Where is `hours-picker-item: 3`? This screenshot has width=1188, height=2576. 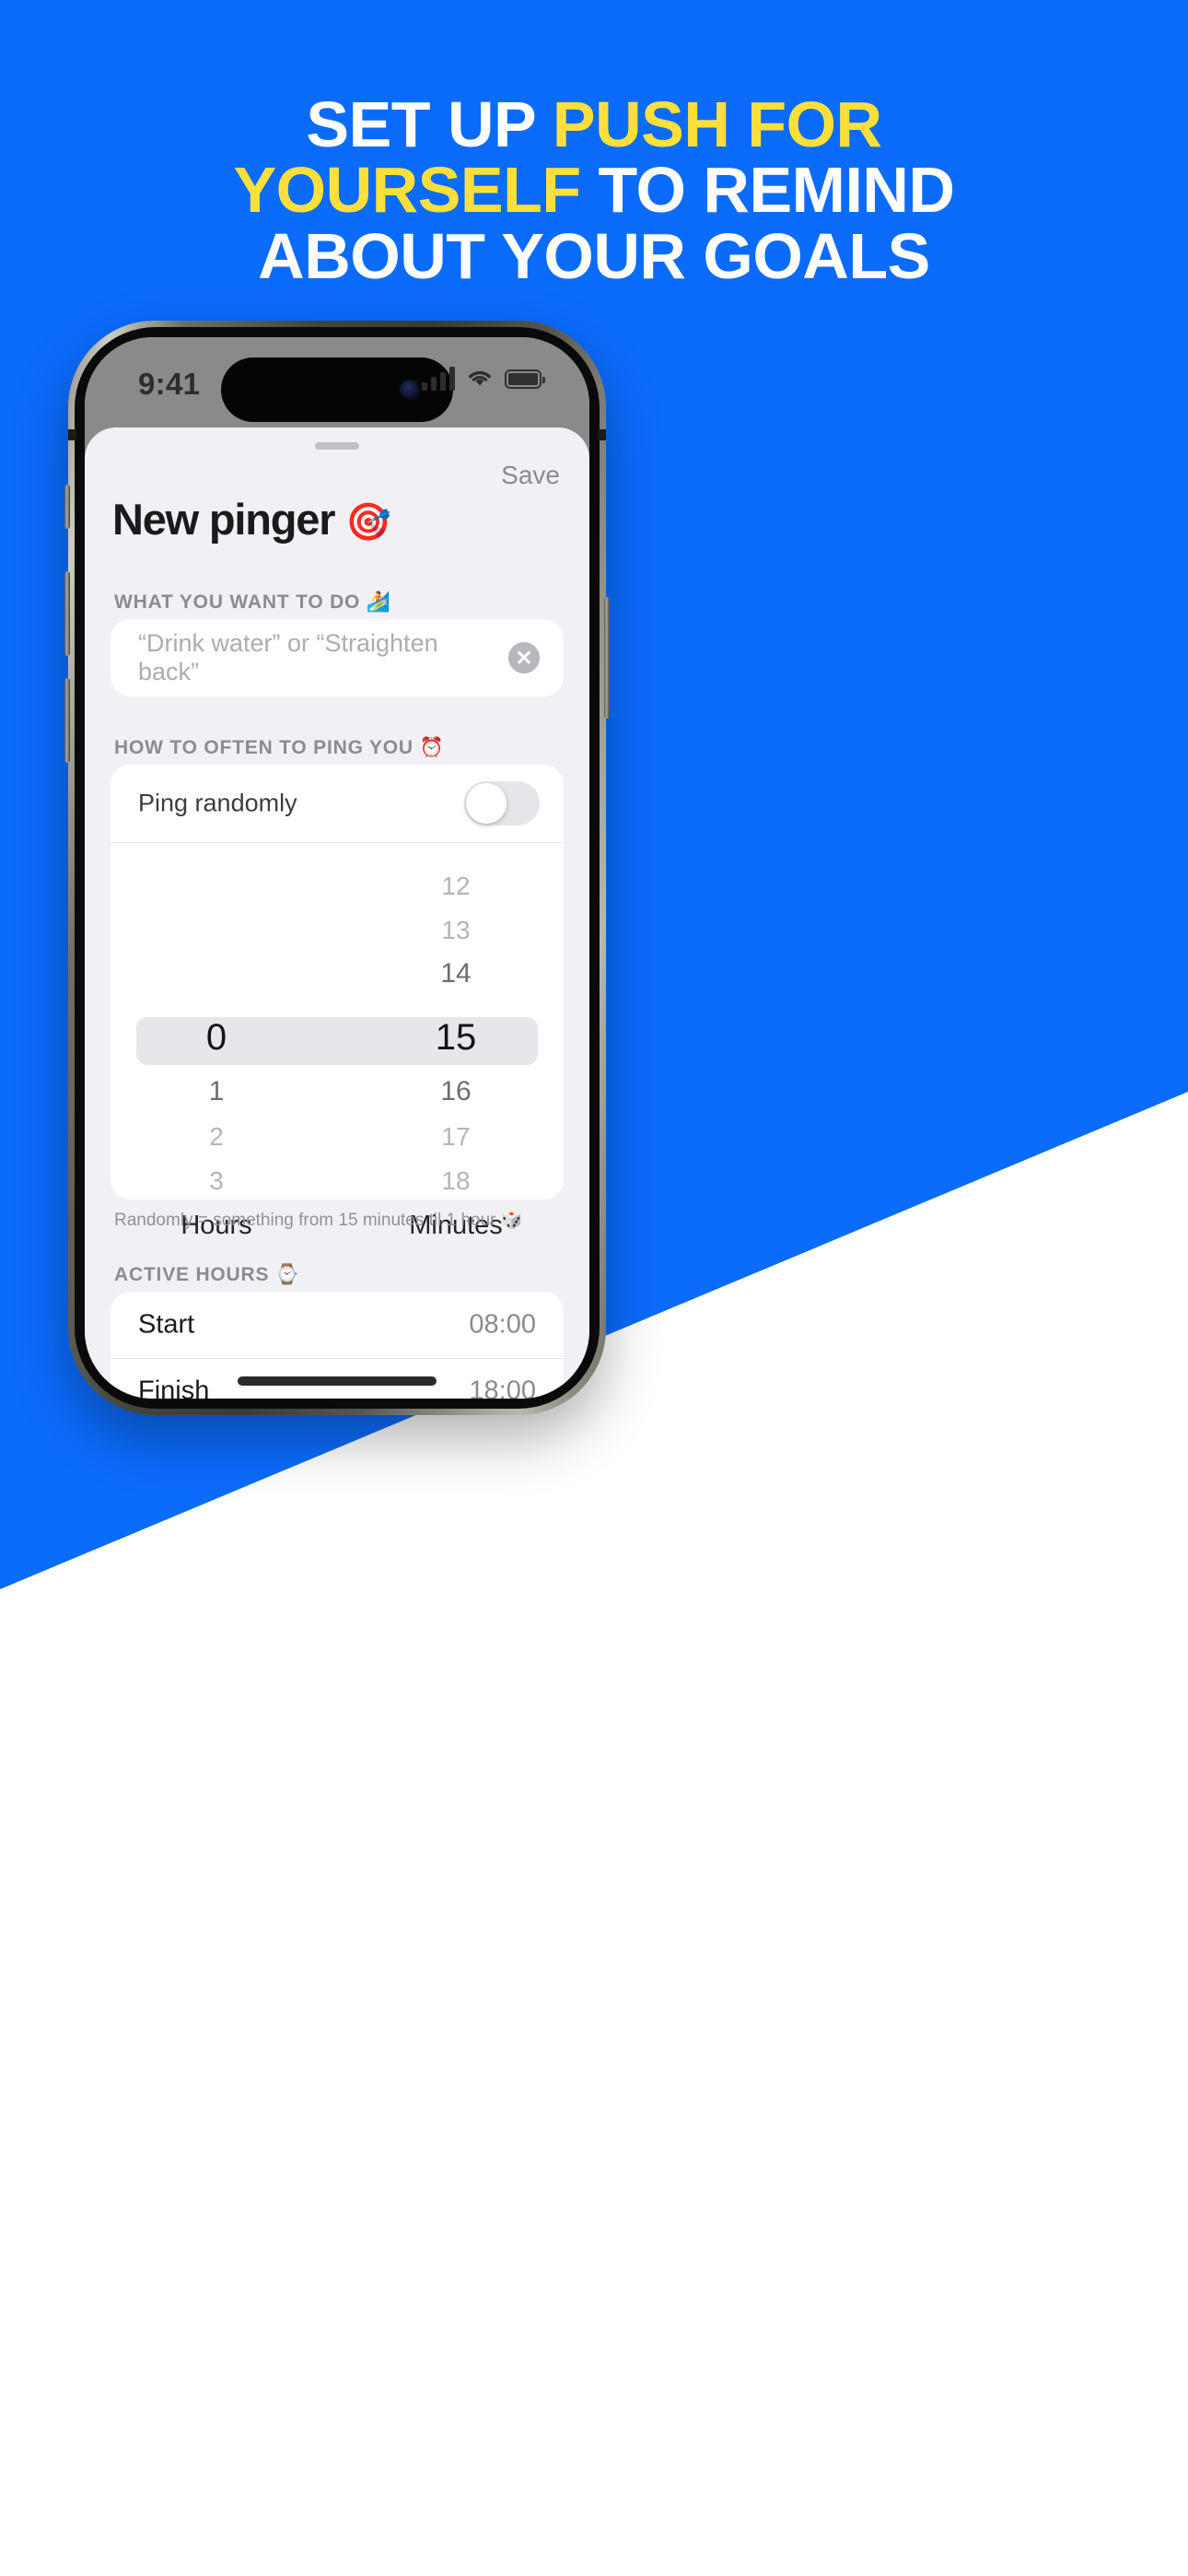
hours-picker-item: 3 is located at coordinates (216, 1181).